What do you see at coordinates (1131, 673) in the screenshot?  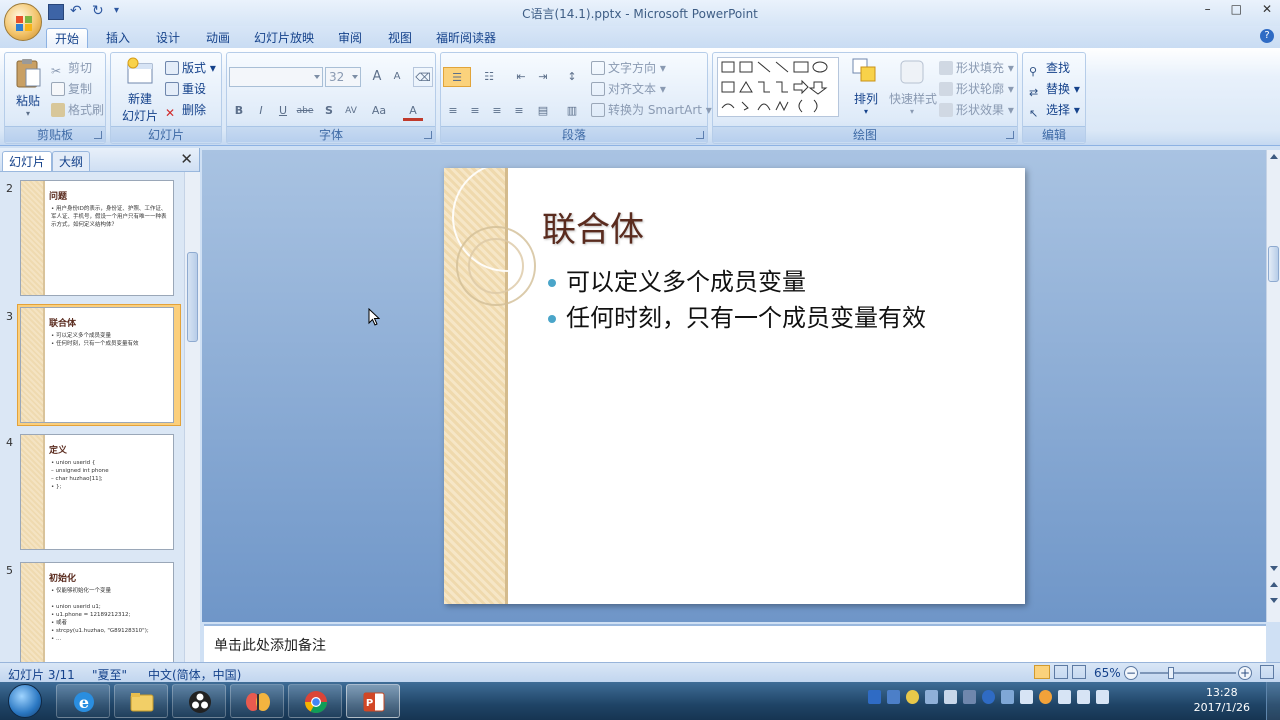 I see `zoom-out-button: −` at bounding box center [1131, 673].